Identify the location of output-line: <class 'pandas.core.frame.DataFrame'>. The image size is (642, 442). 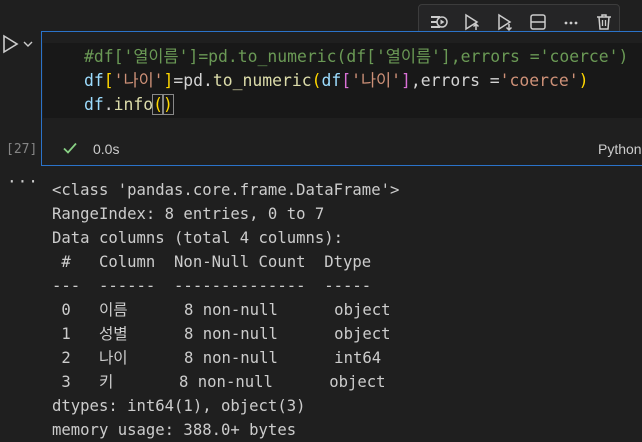
(226, 190).